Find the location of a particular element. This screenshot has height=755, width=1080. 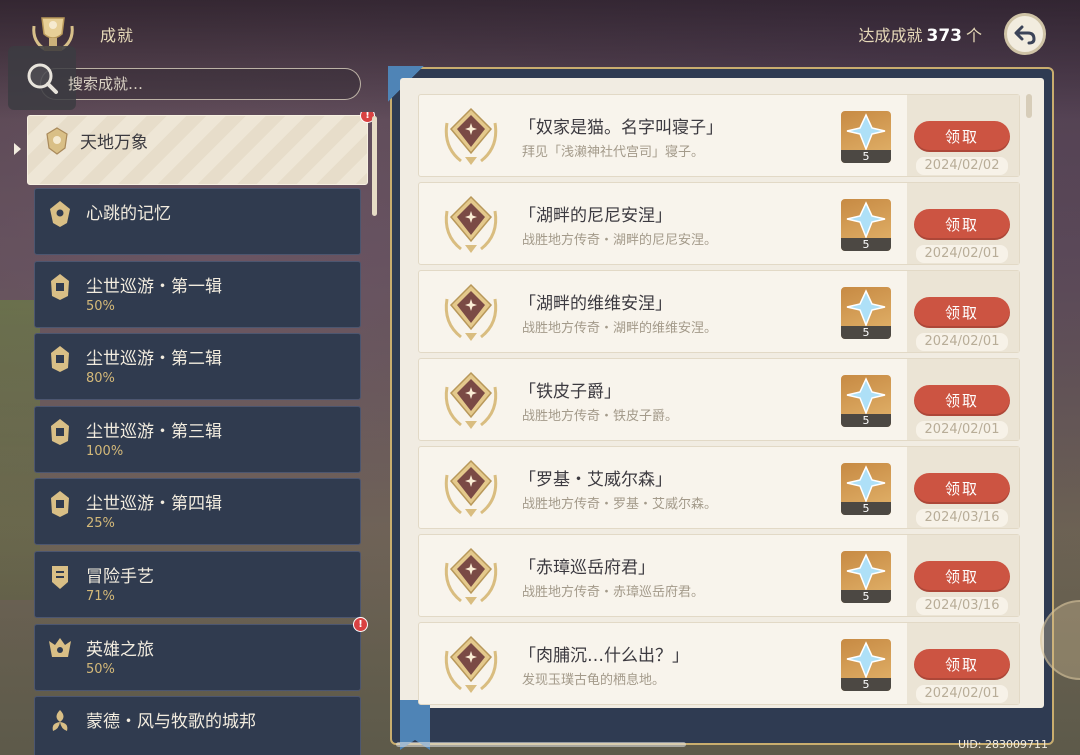

category-percent: 71% is located at coordinates (100, 596).